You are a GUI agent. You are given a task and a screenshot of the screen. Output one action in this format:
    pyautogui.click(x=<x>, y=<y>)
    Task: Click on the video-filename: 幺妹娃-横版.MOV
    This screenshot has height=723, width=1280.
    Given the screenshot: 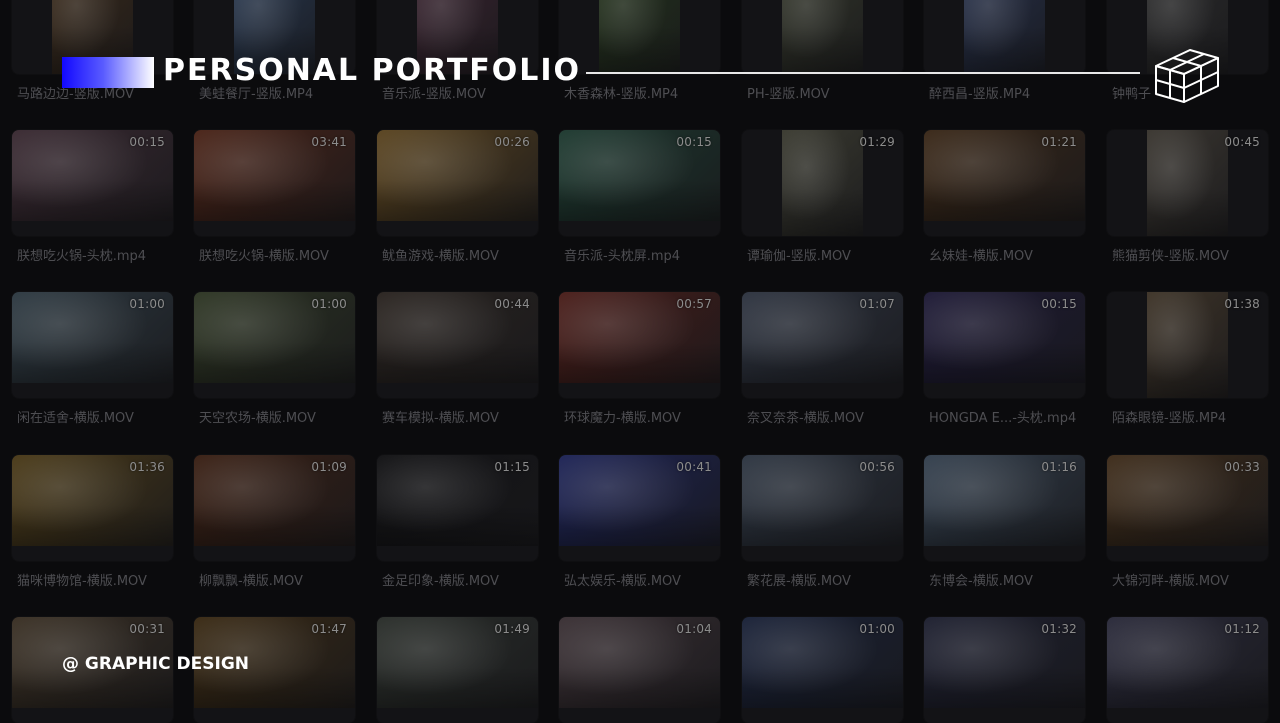 What is the action you would take?
    pyautogui.click(x=981, y=256)
    